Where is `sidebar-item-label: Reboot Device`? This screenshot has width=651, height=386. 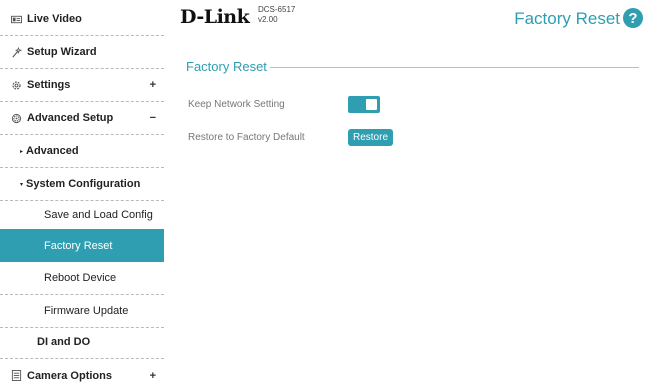
sidebar-item-label: Reboot Device is located at coordinates (80, 278).